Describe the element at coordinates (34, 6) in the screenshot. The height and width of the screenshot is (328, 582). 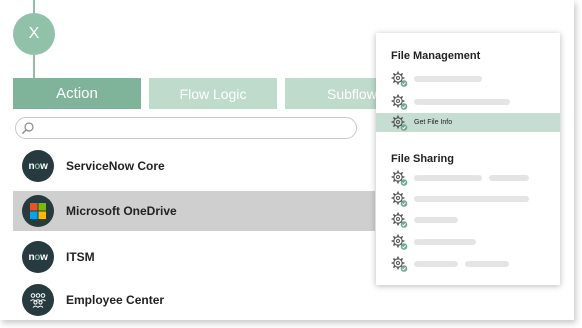
I see `connector-line-top` at that location.